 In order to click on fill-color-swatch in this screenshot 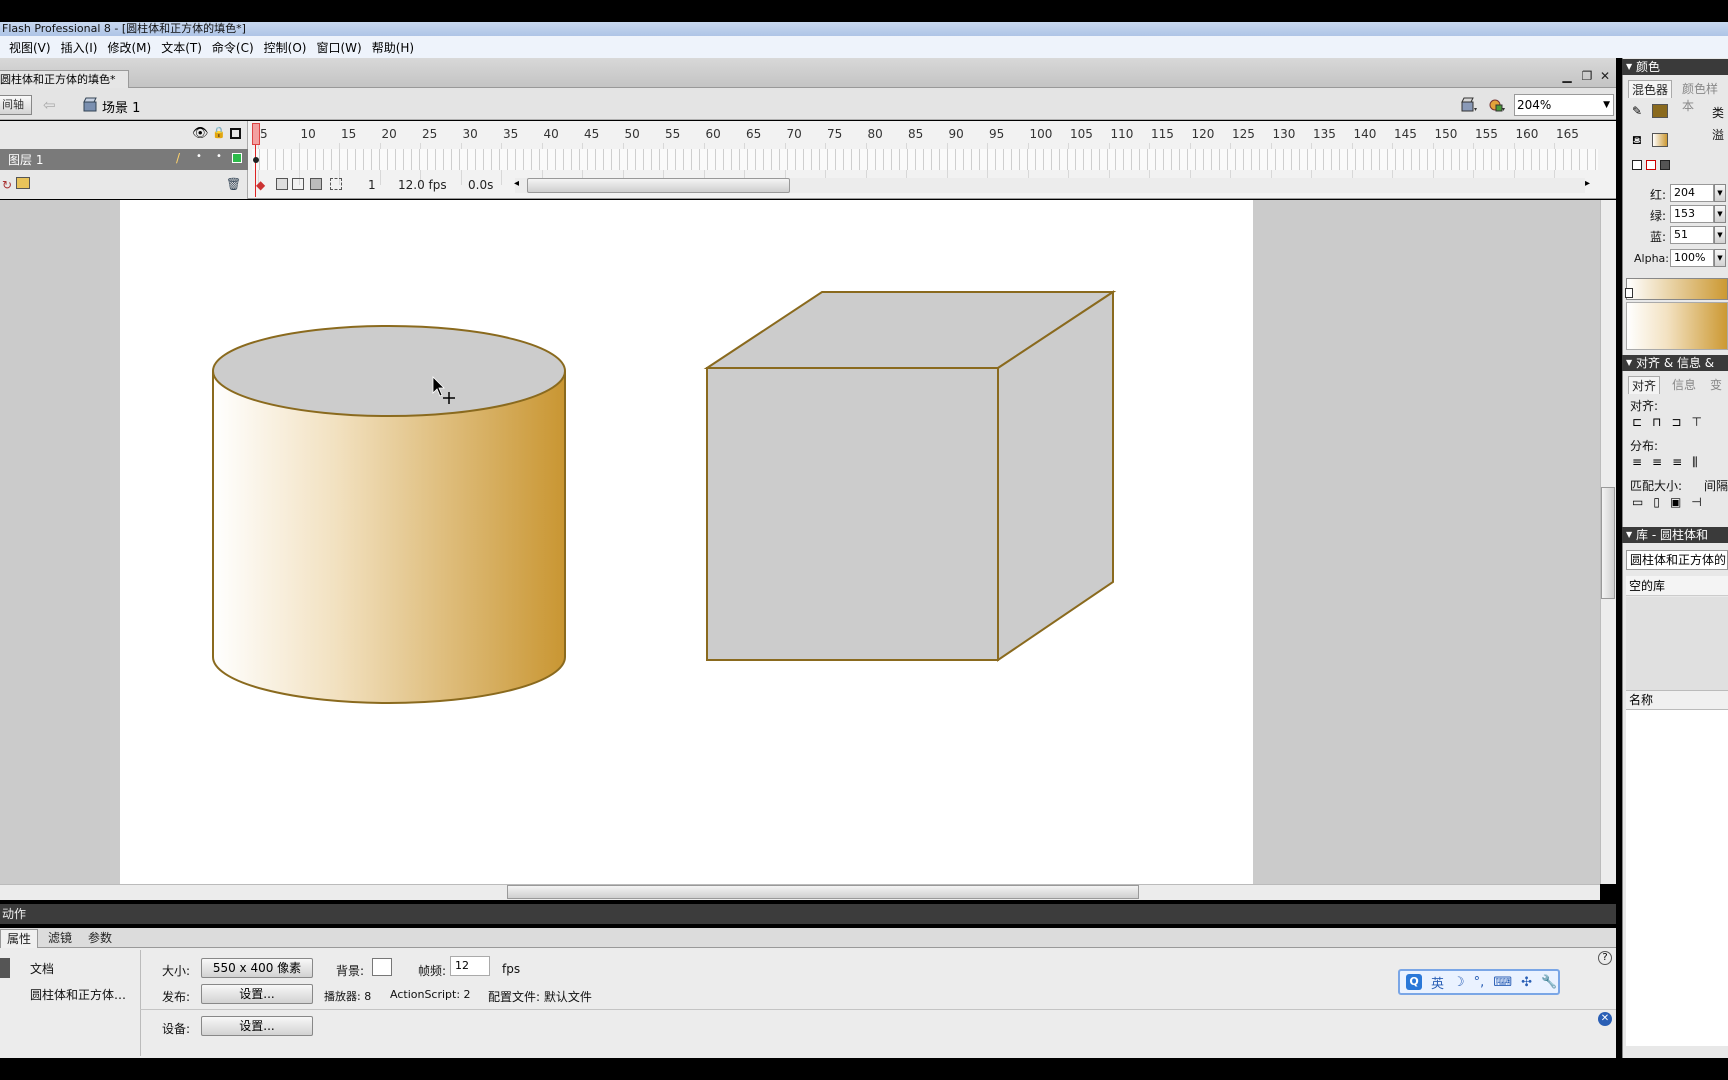, I will do `click(1660, 140)`.